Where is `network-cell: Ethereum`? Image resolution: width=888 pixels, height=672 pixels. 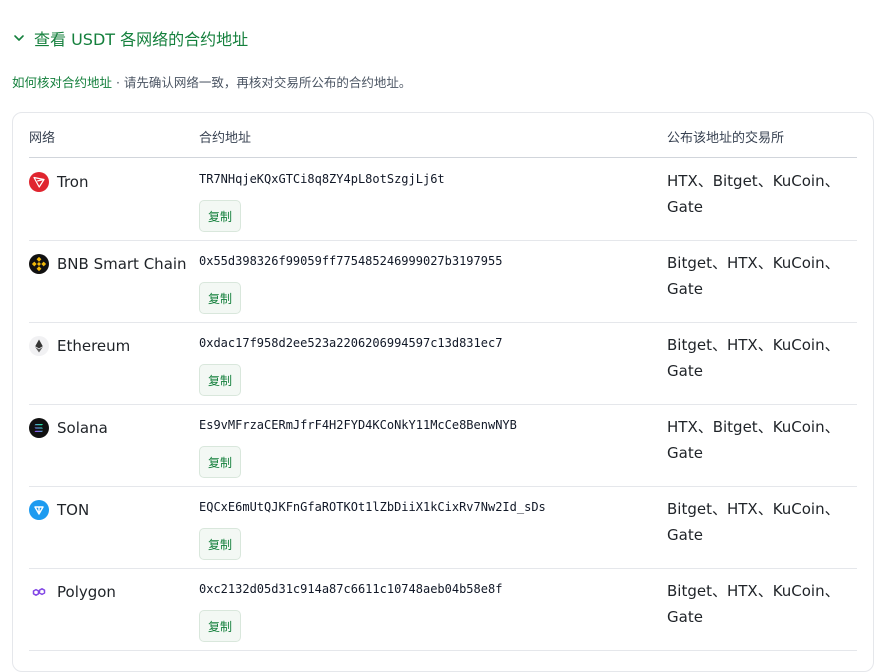
network-cell: Ethereum is located at coordinates (79, 346).